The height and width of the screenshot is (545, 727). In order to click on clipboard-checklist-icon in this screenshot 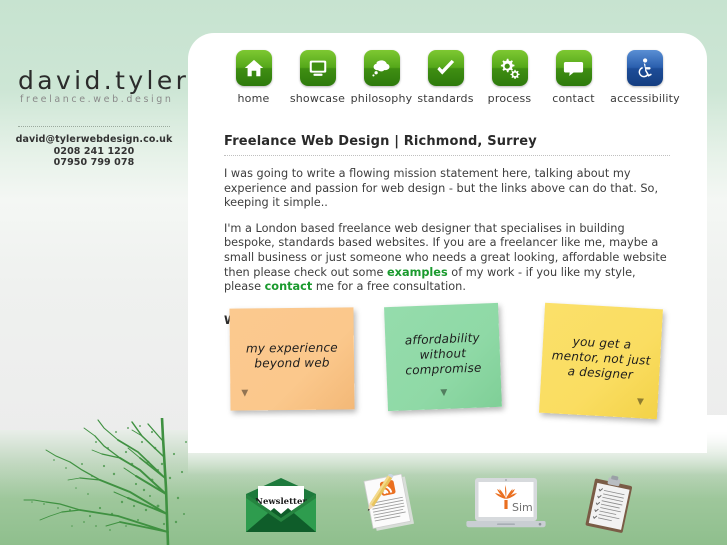, I will do `click(610, 507)`.